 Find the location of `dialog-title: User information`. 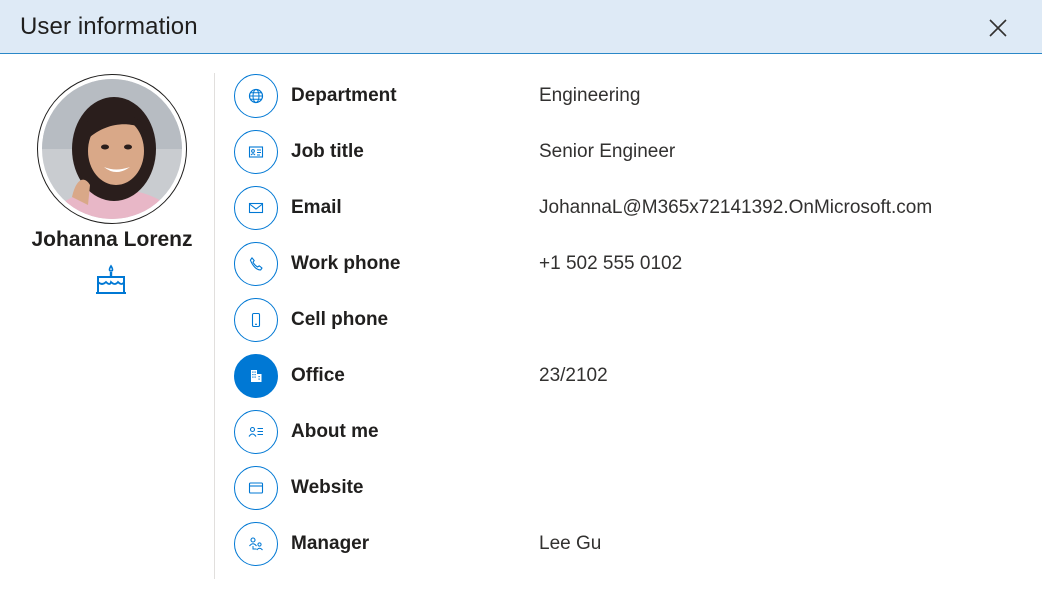

dialog-title: User information is located at coordinates (109, 26).